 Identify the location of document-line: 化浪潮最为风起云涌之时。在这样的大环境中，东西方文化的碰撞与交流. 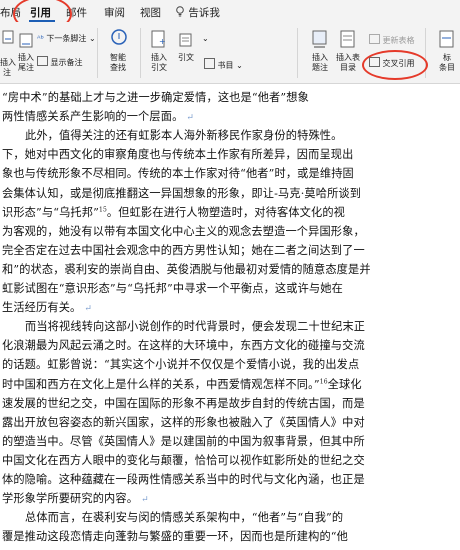
(183, 345).